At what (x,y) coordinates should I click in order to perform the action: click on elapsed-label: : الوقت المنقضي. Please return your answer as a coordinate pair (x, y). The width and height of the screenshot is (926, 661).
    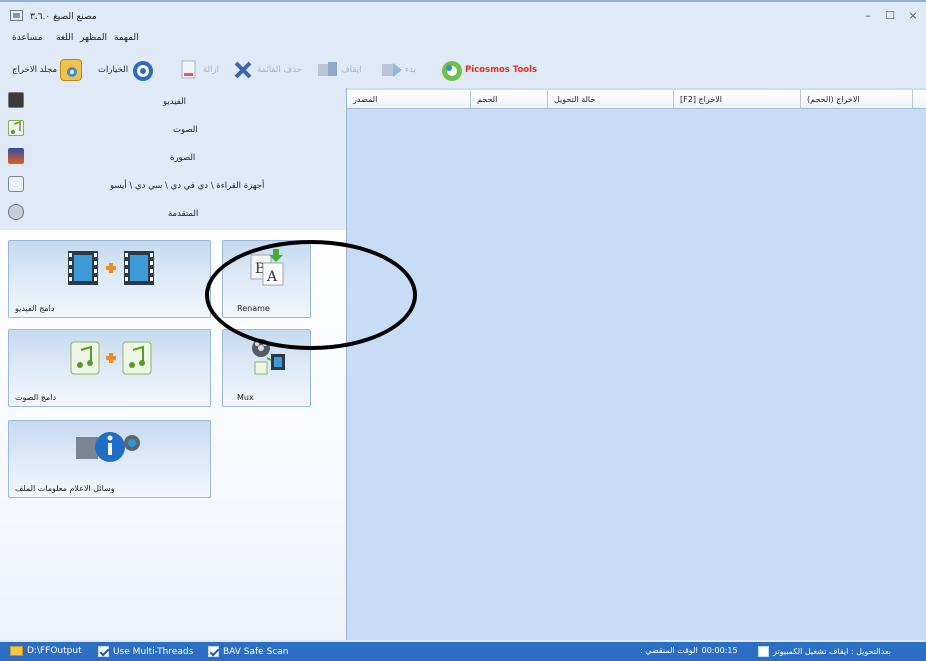
    Looking at the image, I should click on (669, 650).